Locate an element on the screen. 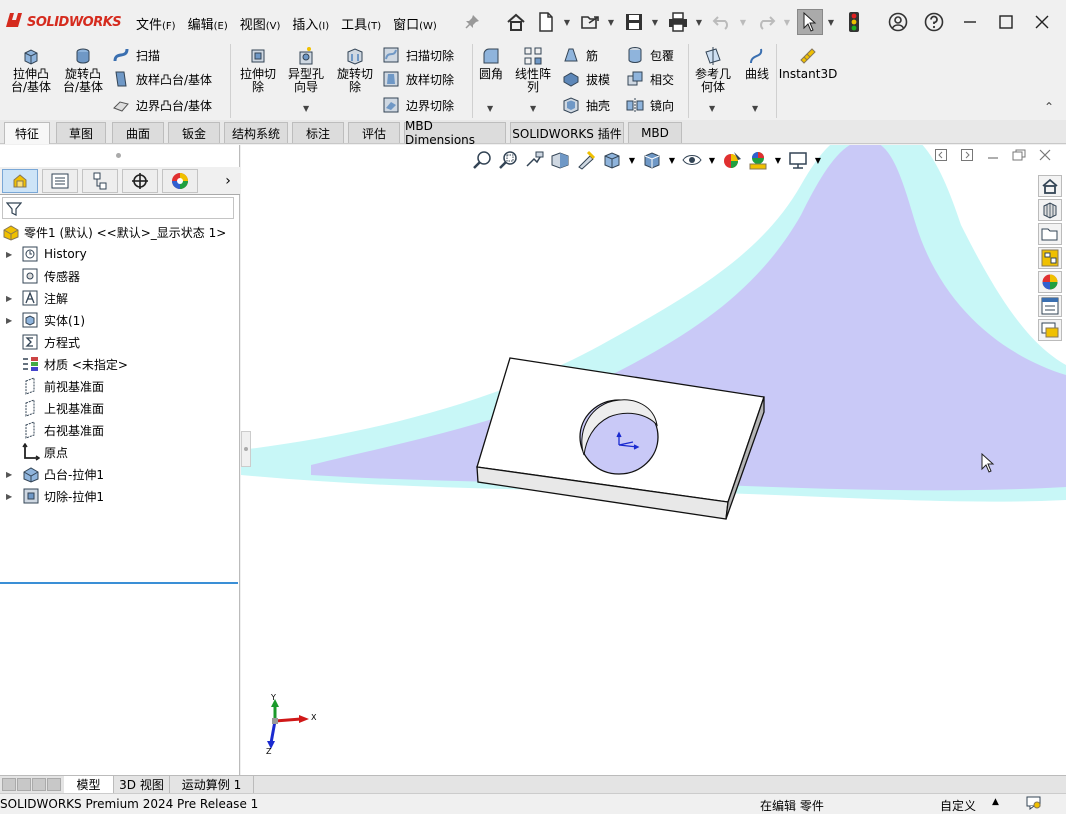 The height and width of the screenshot is (814, 1066). tree-item-annotations: ▶ 注解 is located at coordinates (120, 298).